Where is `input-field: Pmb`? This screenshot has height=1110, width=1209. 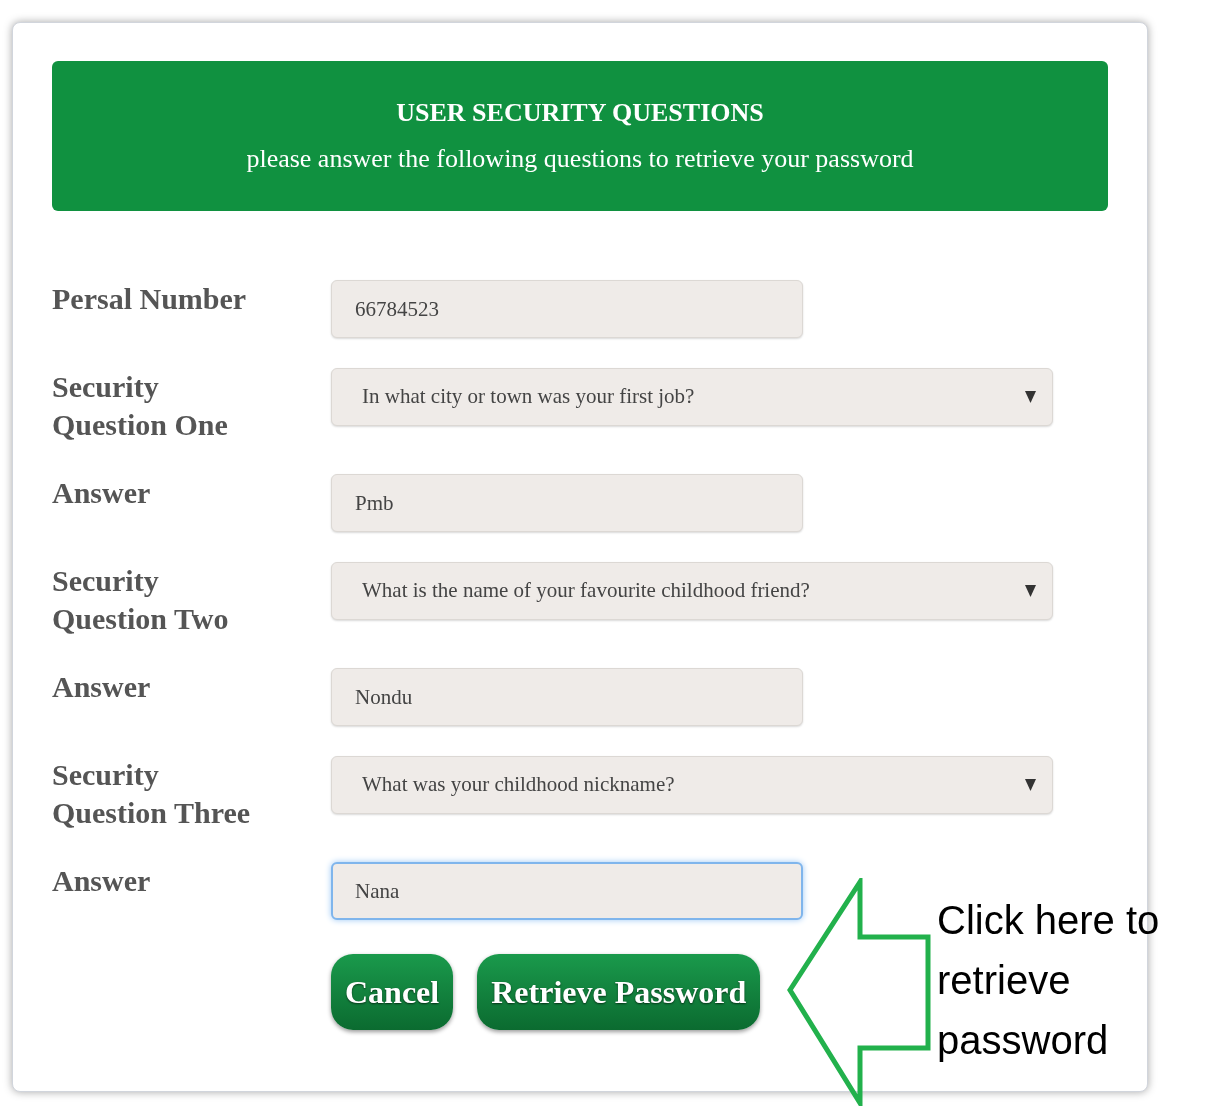
input-field: Pmb is located at coordinates (567, 503).